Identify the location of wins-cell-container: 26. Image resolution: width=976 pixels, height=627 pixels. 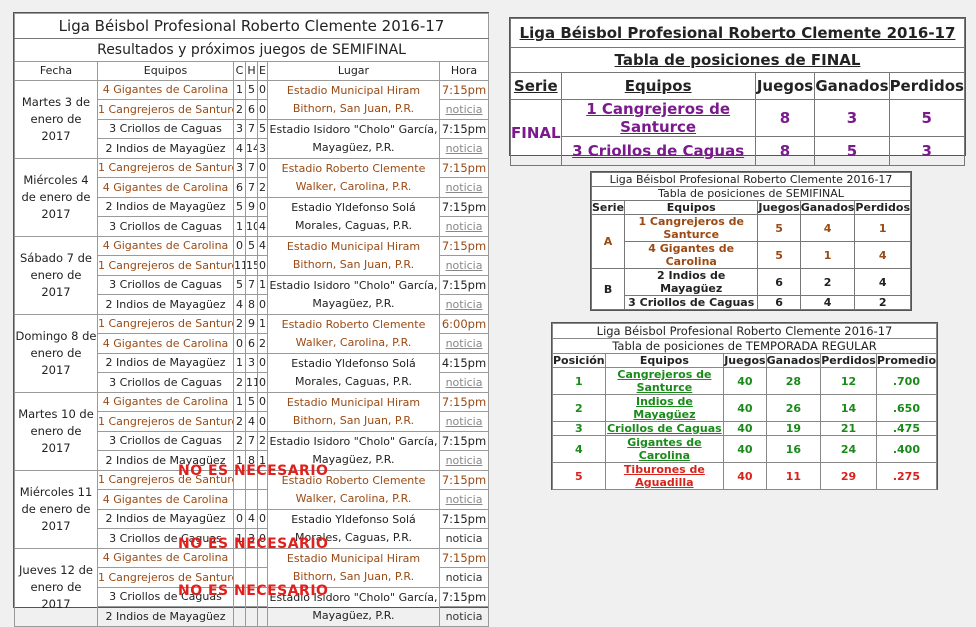
(793, 408).